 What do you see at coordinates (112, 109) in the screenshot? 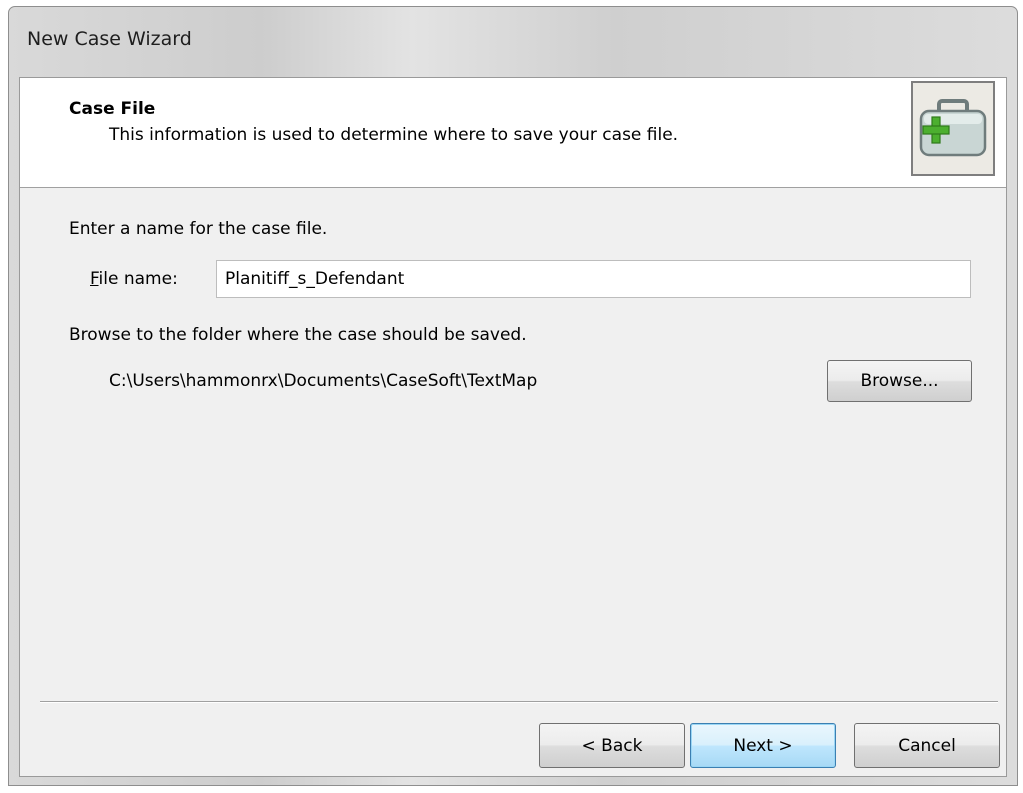
I see `page-title: Case File` at bounding box center [112, 109].